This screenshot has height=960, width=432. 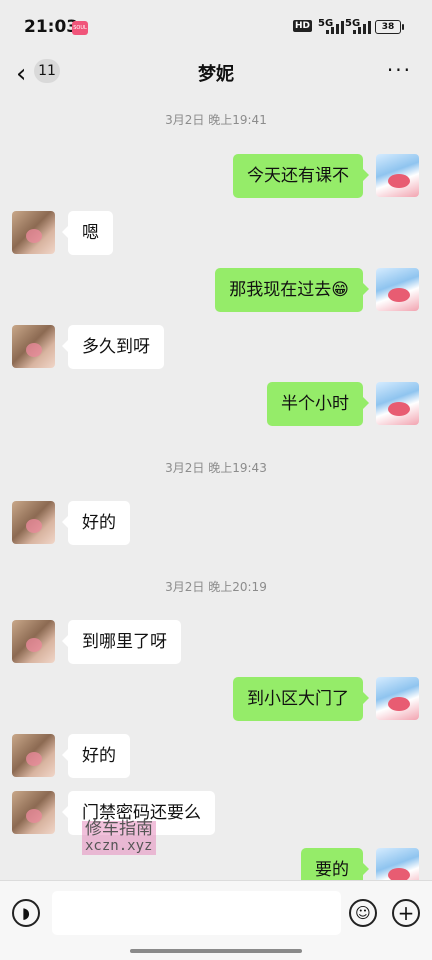 What do you see at coordinates (340, 290) in the screenshot?
I see `grin-sweat-emoji-icon: 😁` at bounding box center [340, 290].